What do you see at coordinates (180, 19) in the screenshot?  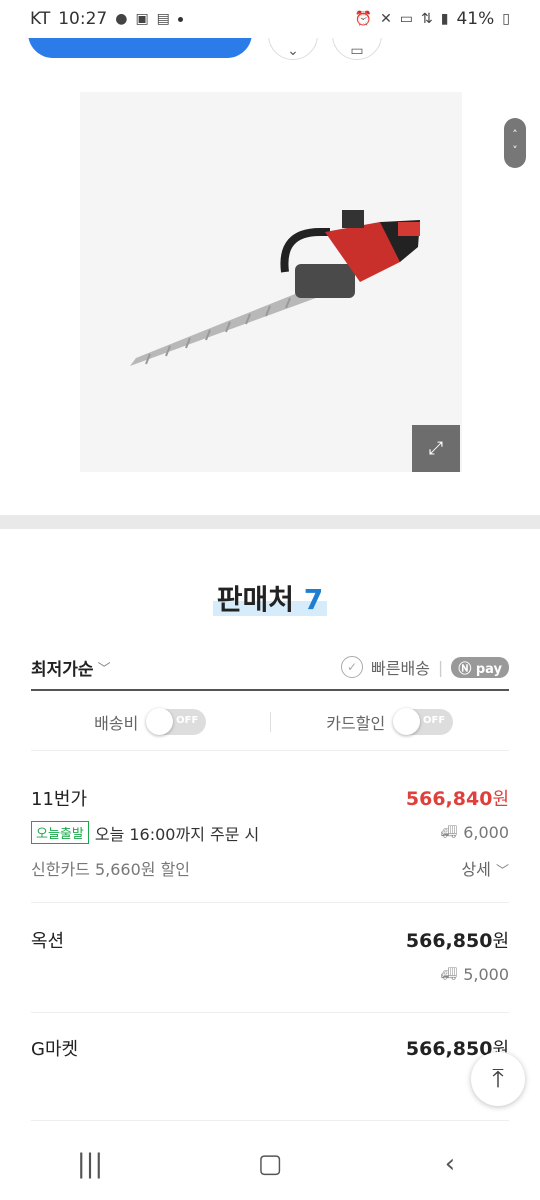 I see `more-notifications-icon` at bounding box center [180, 19].